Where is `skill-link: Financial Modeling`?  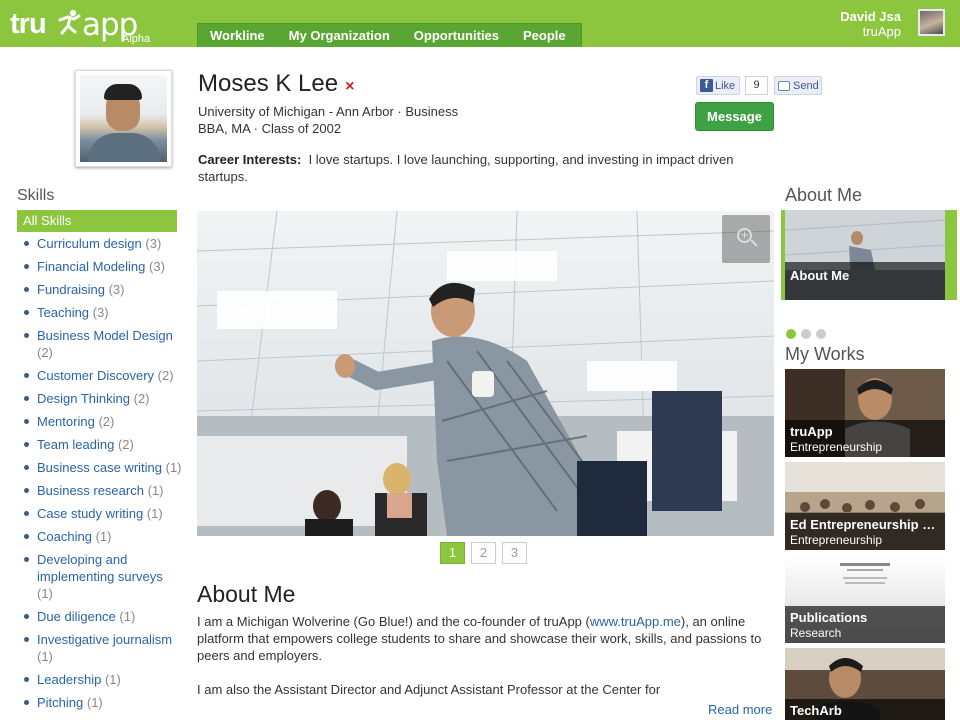
skill-link: Financial Modeling is located at coordinates (91, 266).